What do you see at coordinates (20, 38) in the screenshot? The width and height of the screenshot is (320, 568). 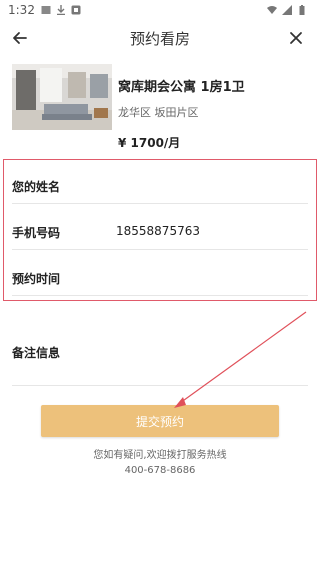 I see `back-arrow-icon` at bounding box center [20, 38].